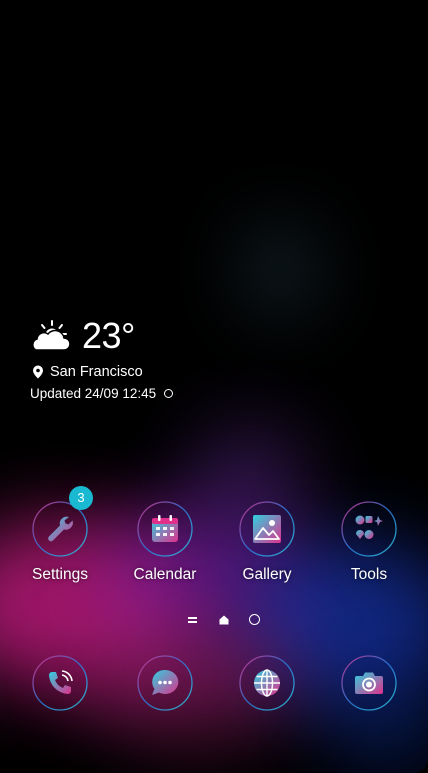 The width and height of the screenshot is (428, 773). I want to click on app-tools-folder: Tools, so click(369, 542).